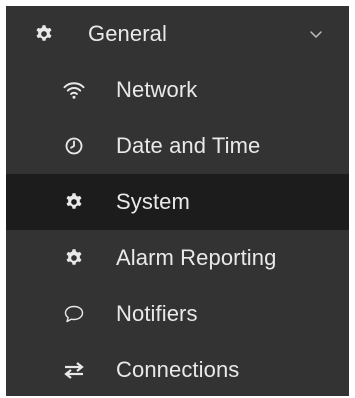  What do you see at coordinates (188, 145) in the screenshot?
I see `menu-item-label: Date and Time` at bounding box center [188, 145].